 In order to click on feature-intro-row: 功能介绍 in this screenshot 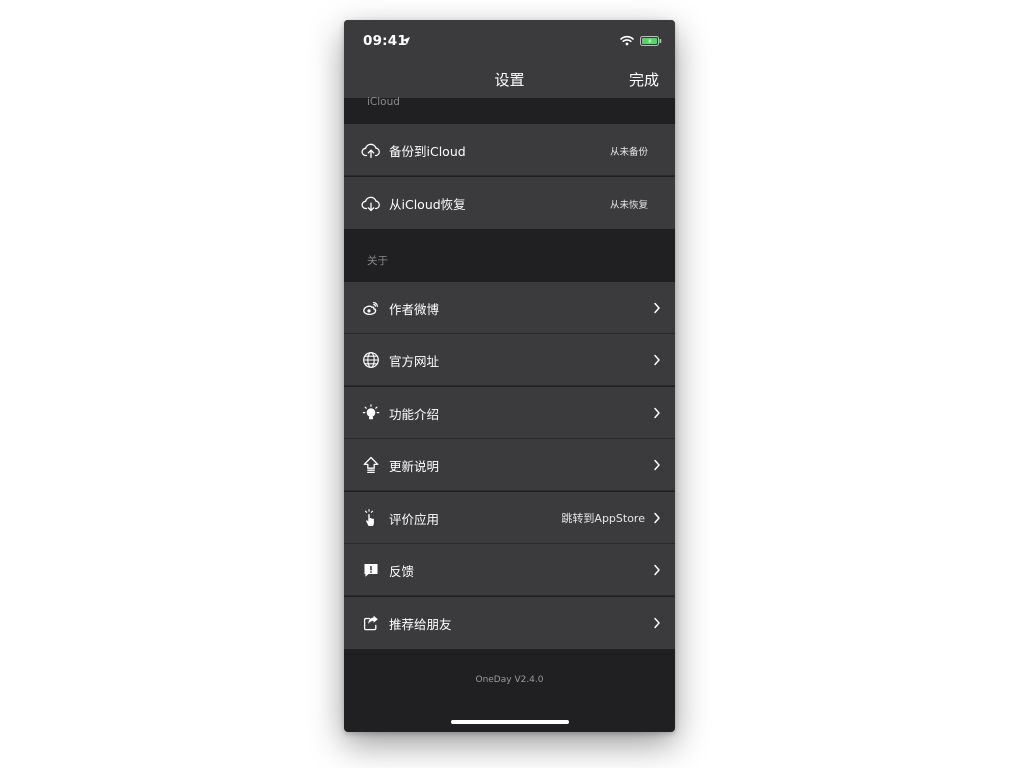, I will do `click(509, 413)`.